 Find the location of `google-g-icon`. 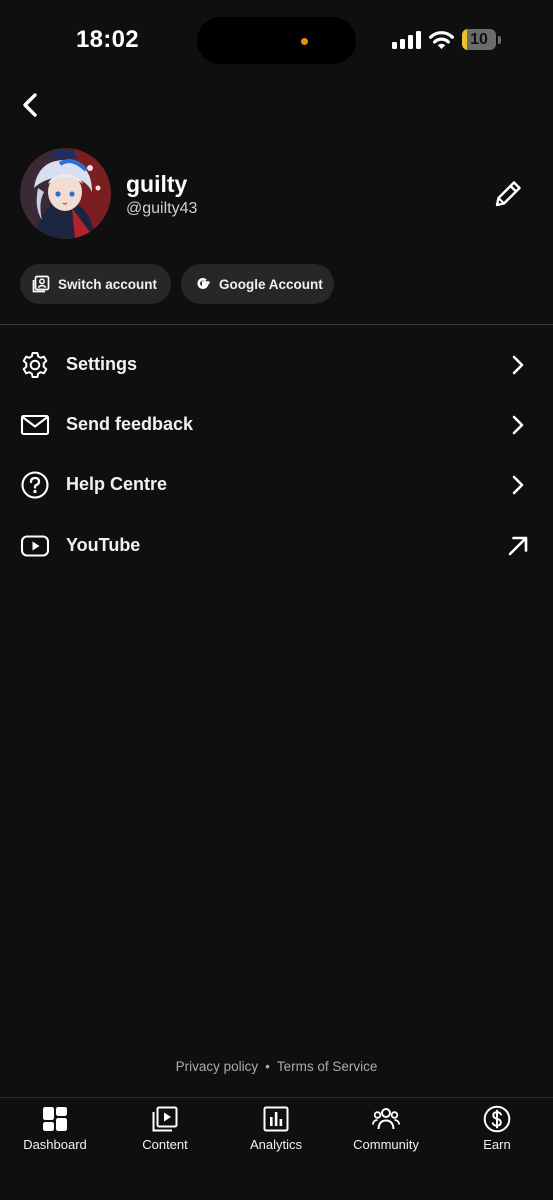

google-g-icon is located at coordinates (203, 284).